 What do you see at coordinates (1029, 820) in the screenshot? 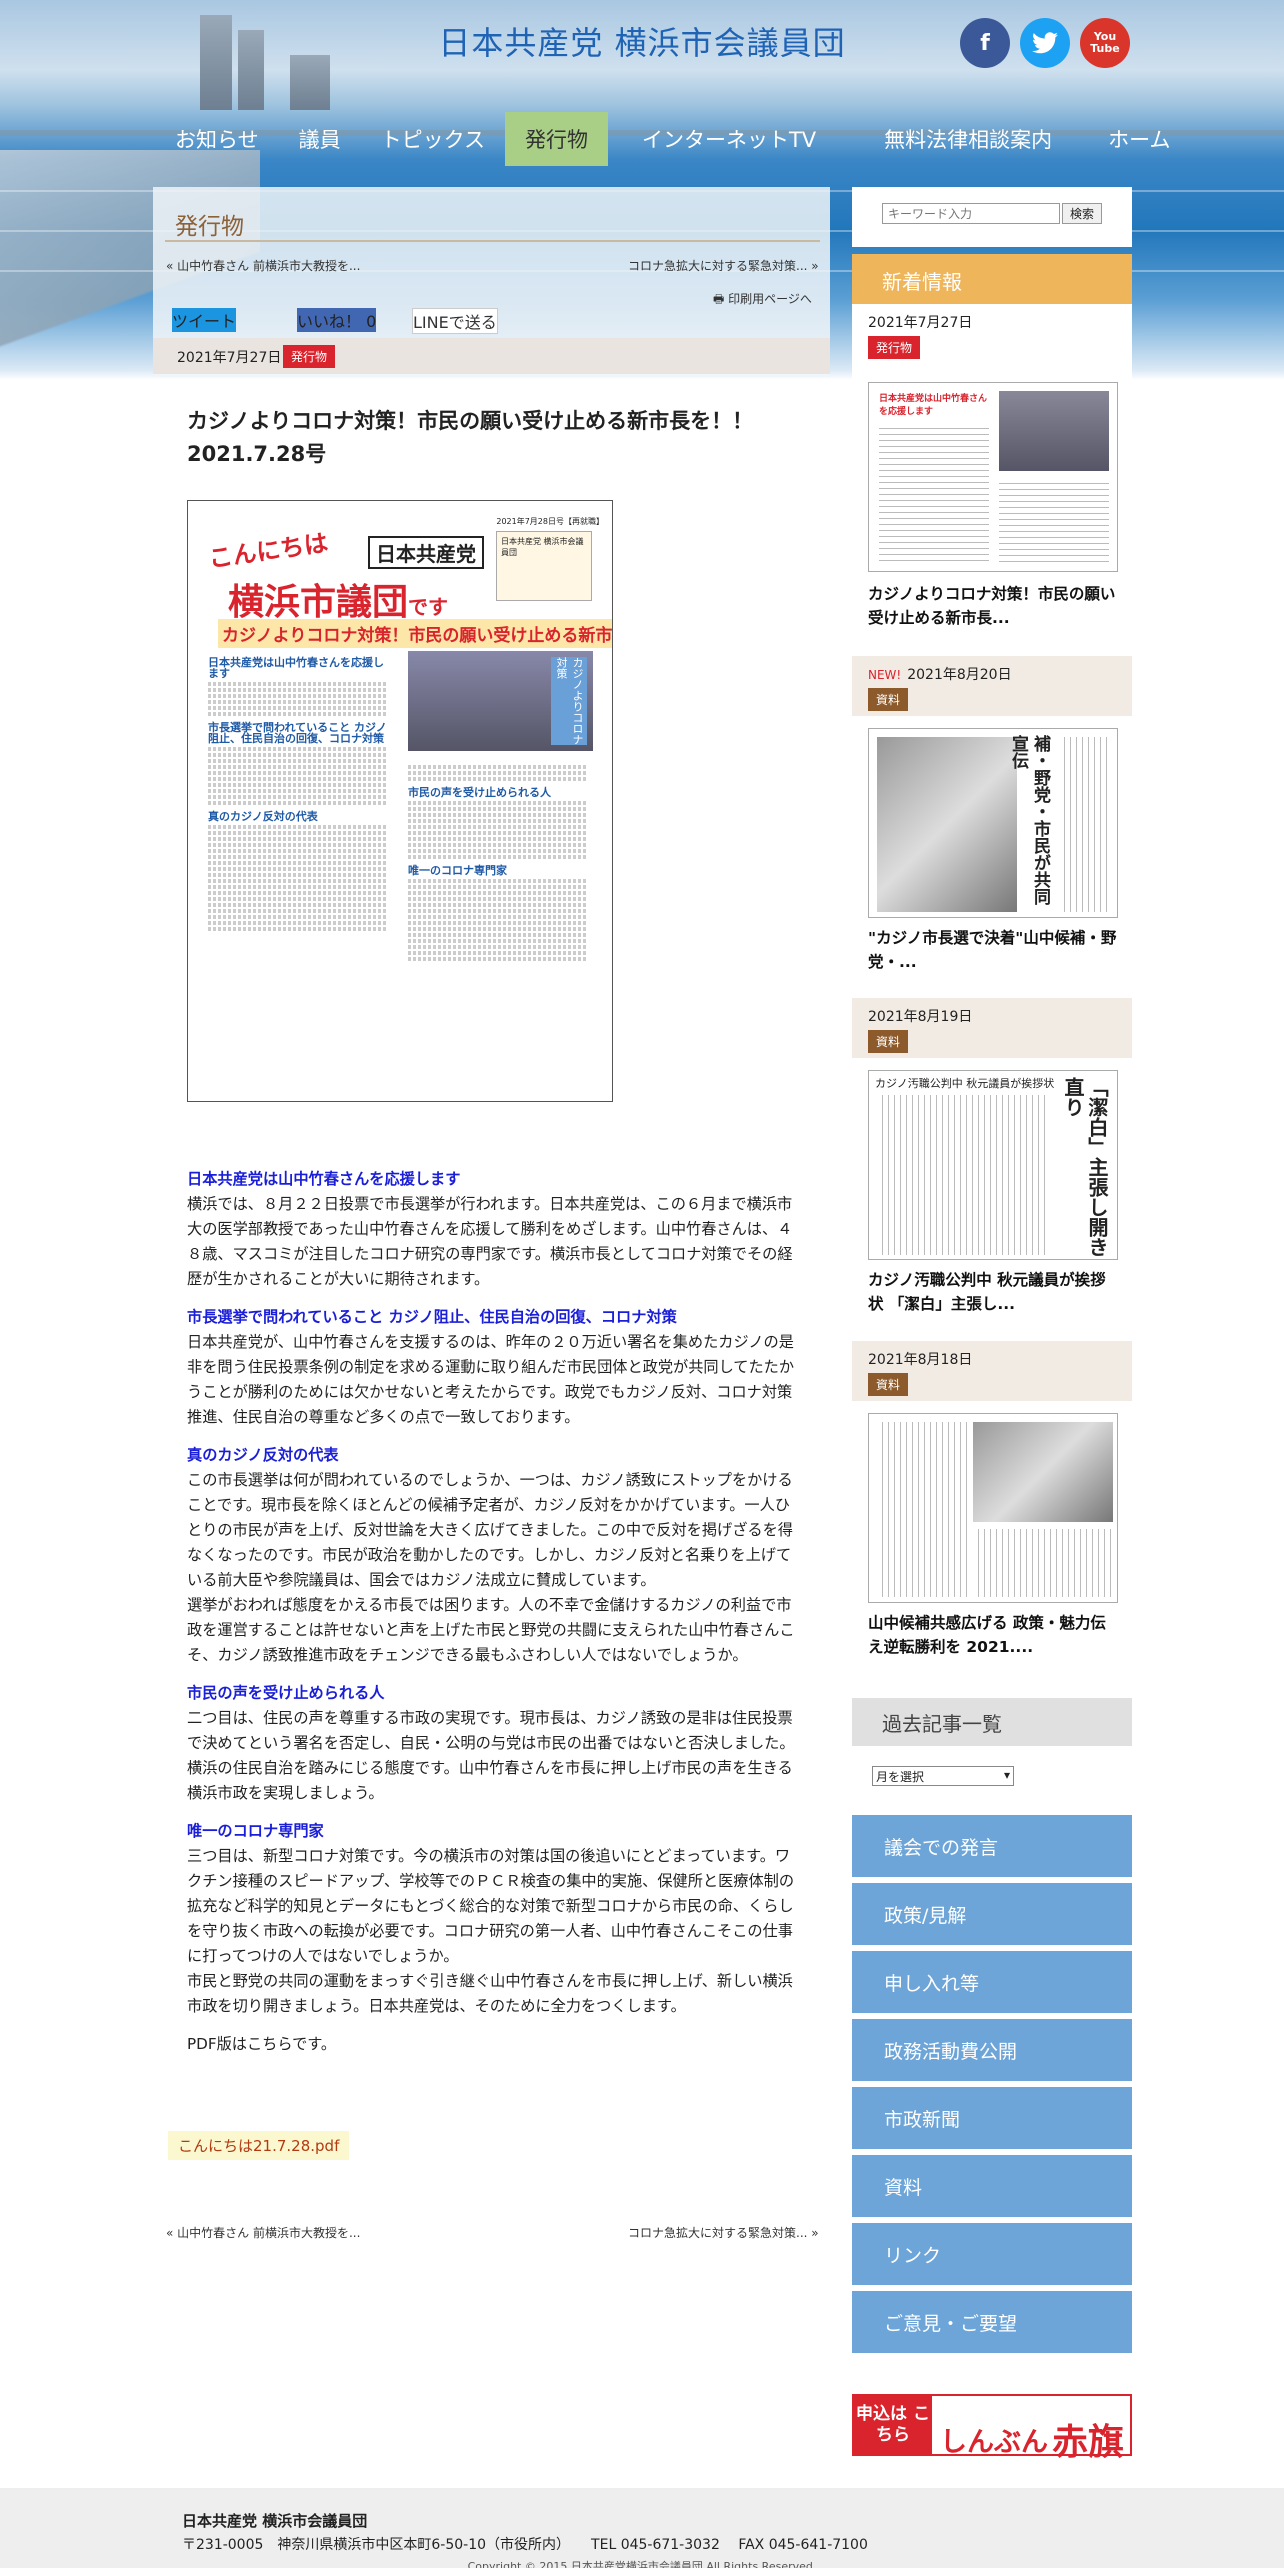
I see `thumb-headline: 補・野党・市民が共同宣伝` at bounding box center [1029, 820].